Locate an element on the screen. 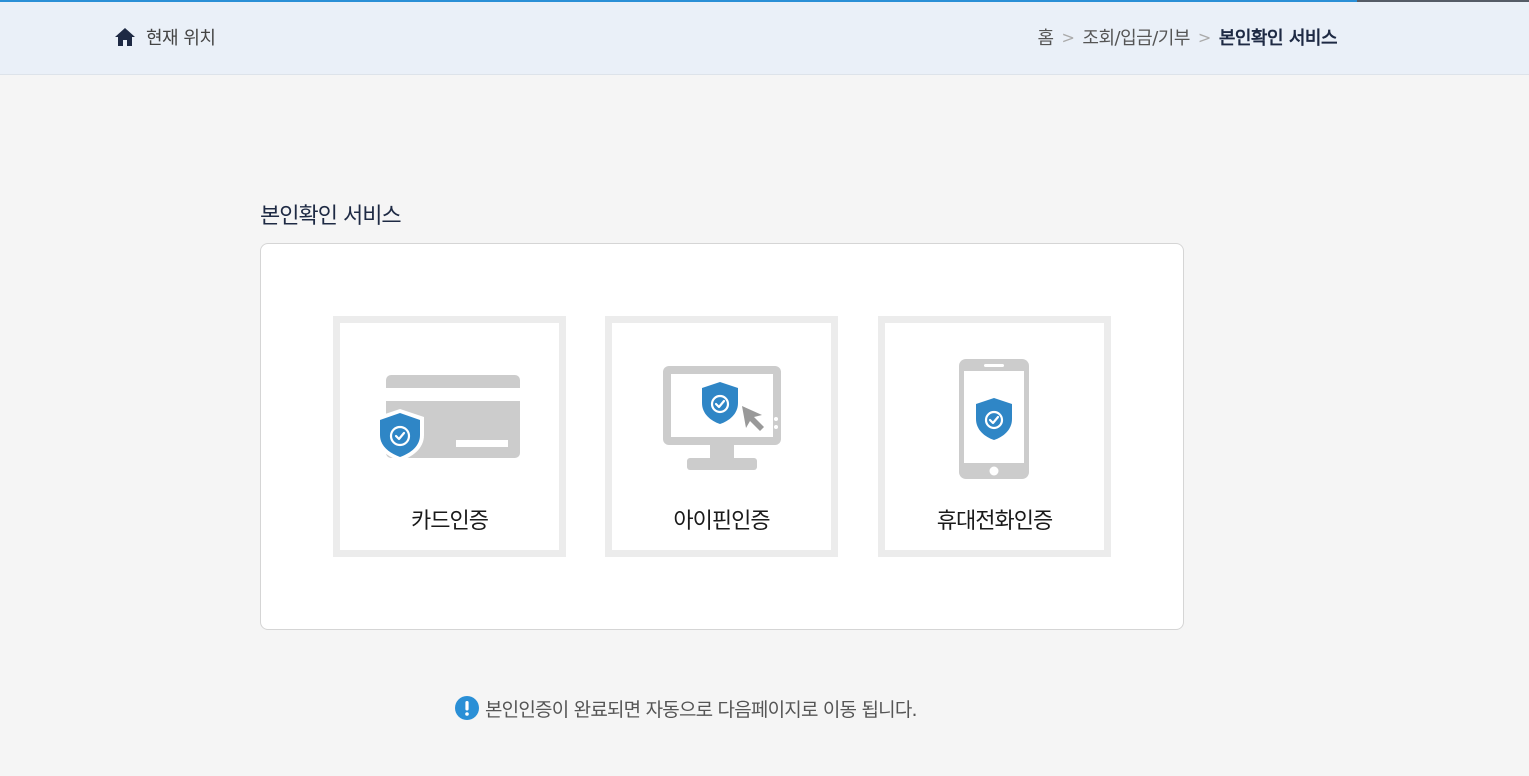  notice-text: 본인인증이 완료되면 자동으로 다음페이지로 이동 됩니다. is located at coordinates (701, 709).